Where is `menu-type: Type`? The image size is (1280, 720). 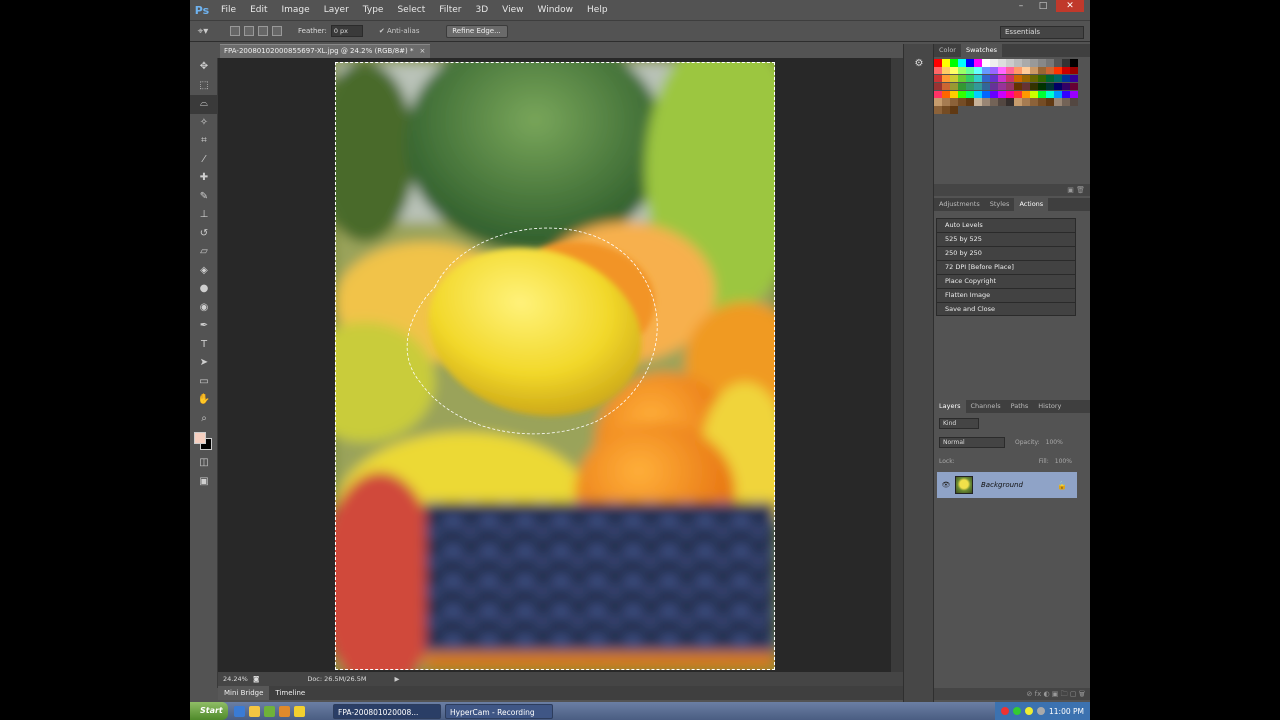 menu-type: Type is located at coordinates (373, 10).